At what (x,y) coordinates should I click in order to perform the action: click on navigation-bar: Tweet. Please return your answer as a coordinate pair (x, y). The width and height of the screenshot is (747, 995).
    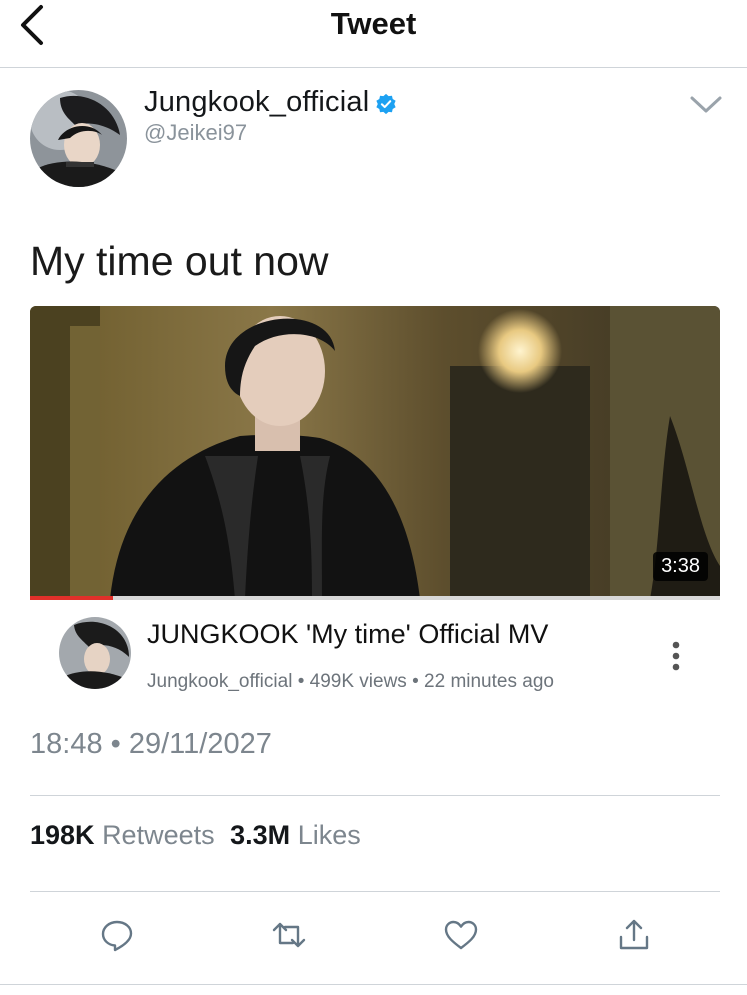
    Looking at the image, I should click on (373, 34).